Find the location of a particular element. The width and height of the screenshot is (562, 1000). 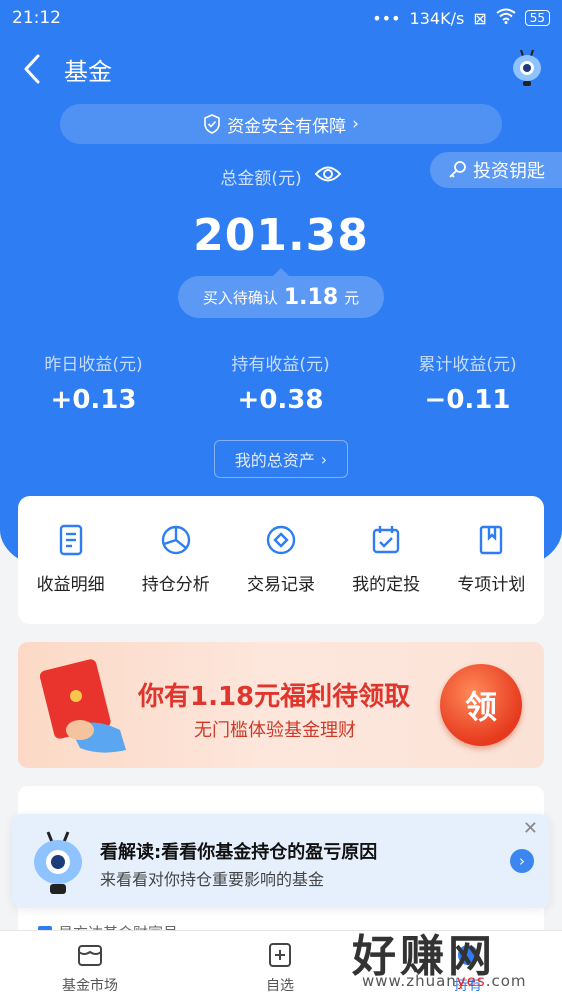

promo-banner: 你有1.18元福利待领取 无门槛体验基金理财 领 is located at coordinates (281, 705).